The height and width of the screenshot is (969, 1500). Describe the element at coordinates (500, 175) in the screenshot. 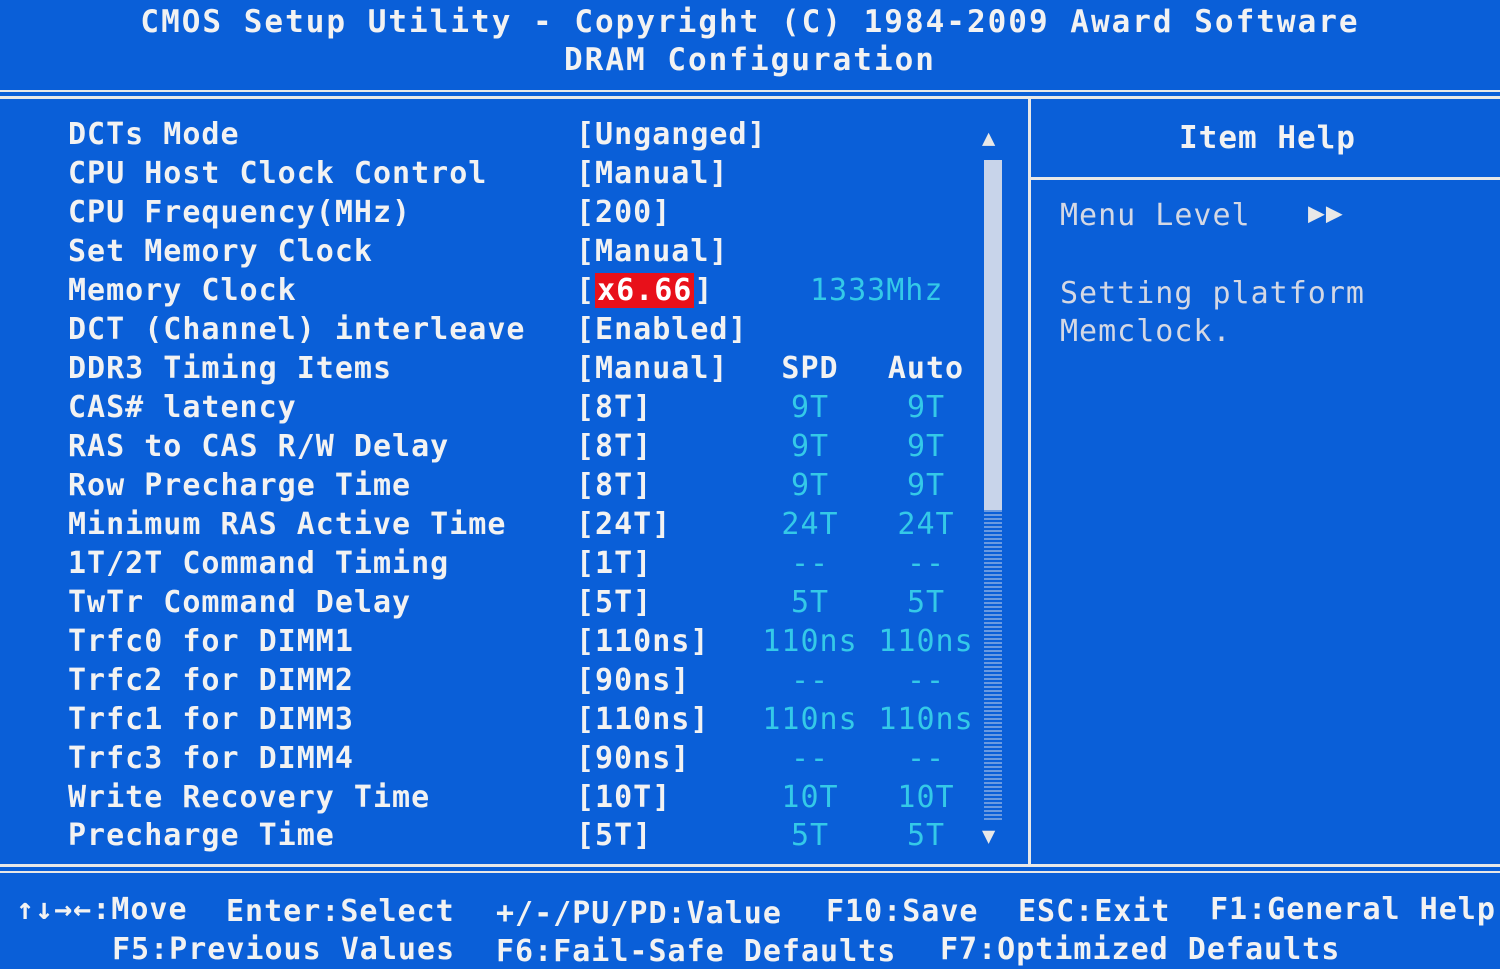

I see `setting-row-cpu-host-clock-control: CPU Host Clock Control [Manual]` at that location.